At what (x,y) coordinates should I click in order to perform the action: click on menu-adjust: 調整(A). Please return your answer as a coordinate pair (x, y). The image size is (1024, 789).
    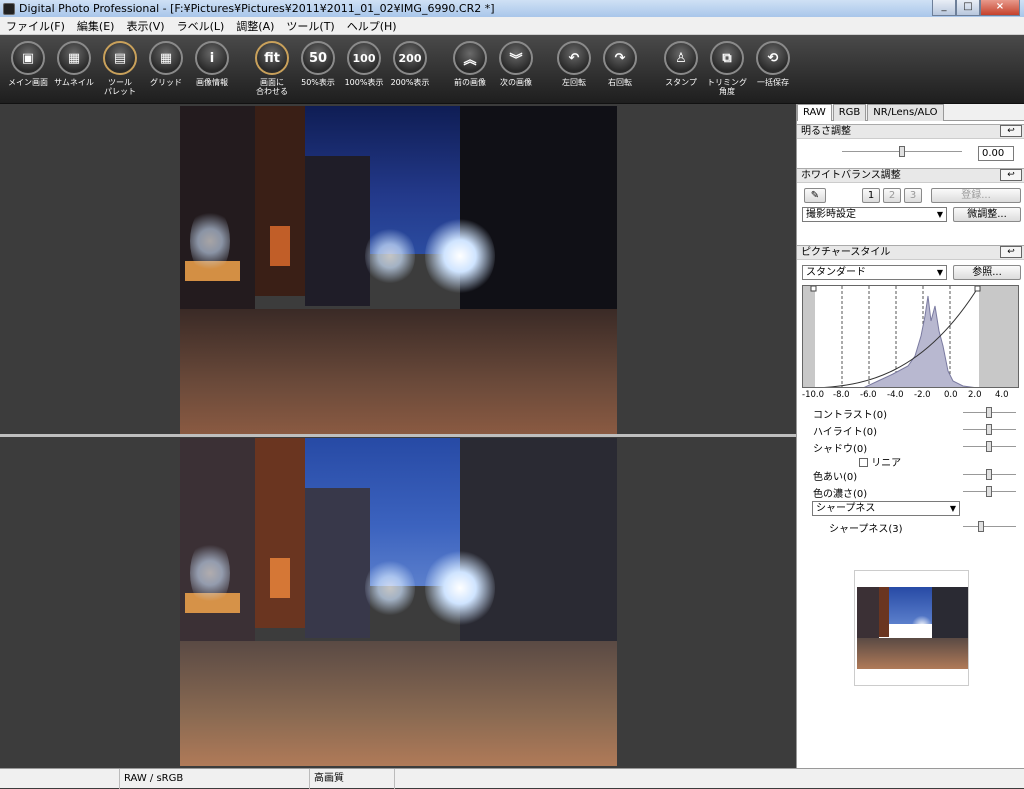
    Looking at the image, I should click on (255, 26).